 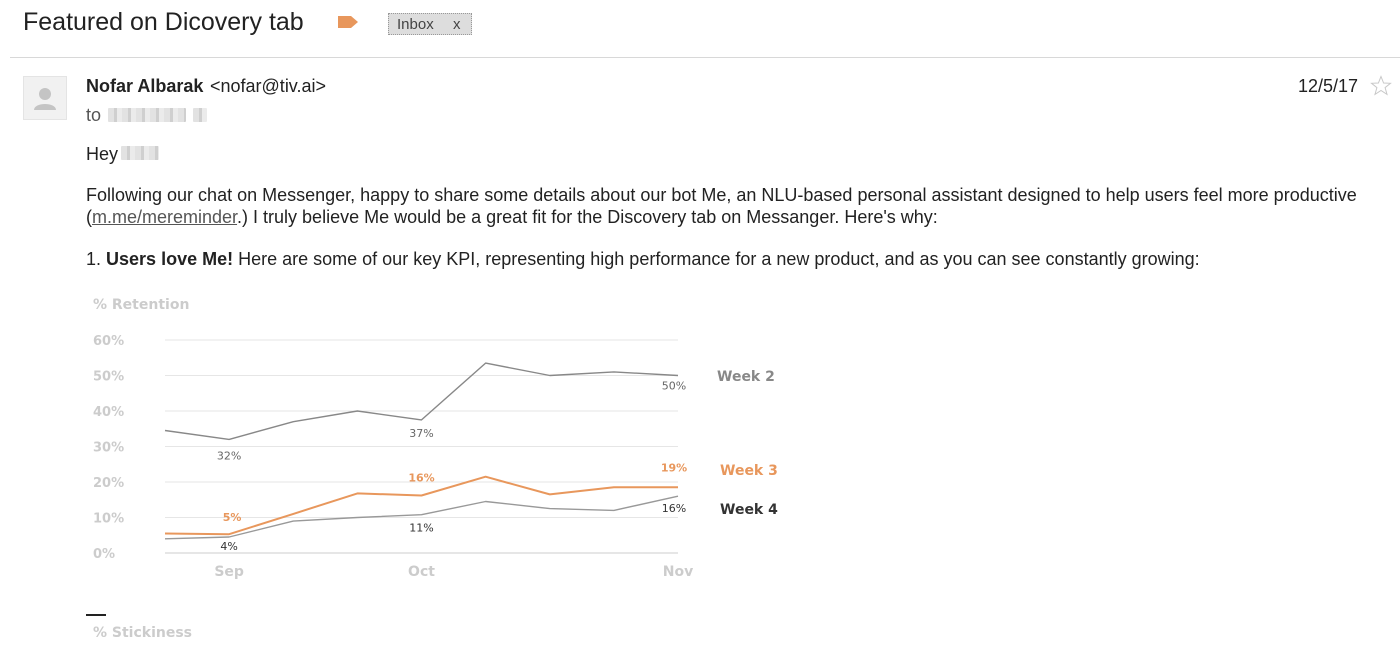 What do you see at coordinates (229, 572) in the screenshot?
I see `x-tick-label: Sep` at bounding box center [229, 572].